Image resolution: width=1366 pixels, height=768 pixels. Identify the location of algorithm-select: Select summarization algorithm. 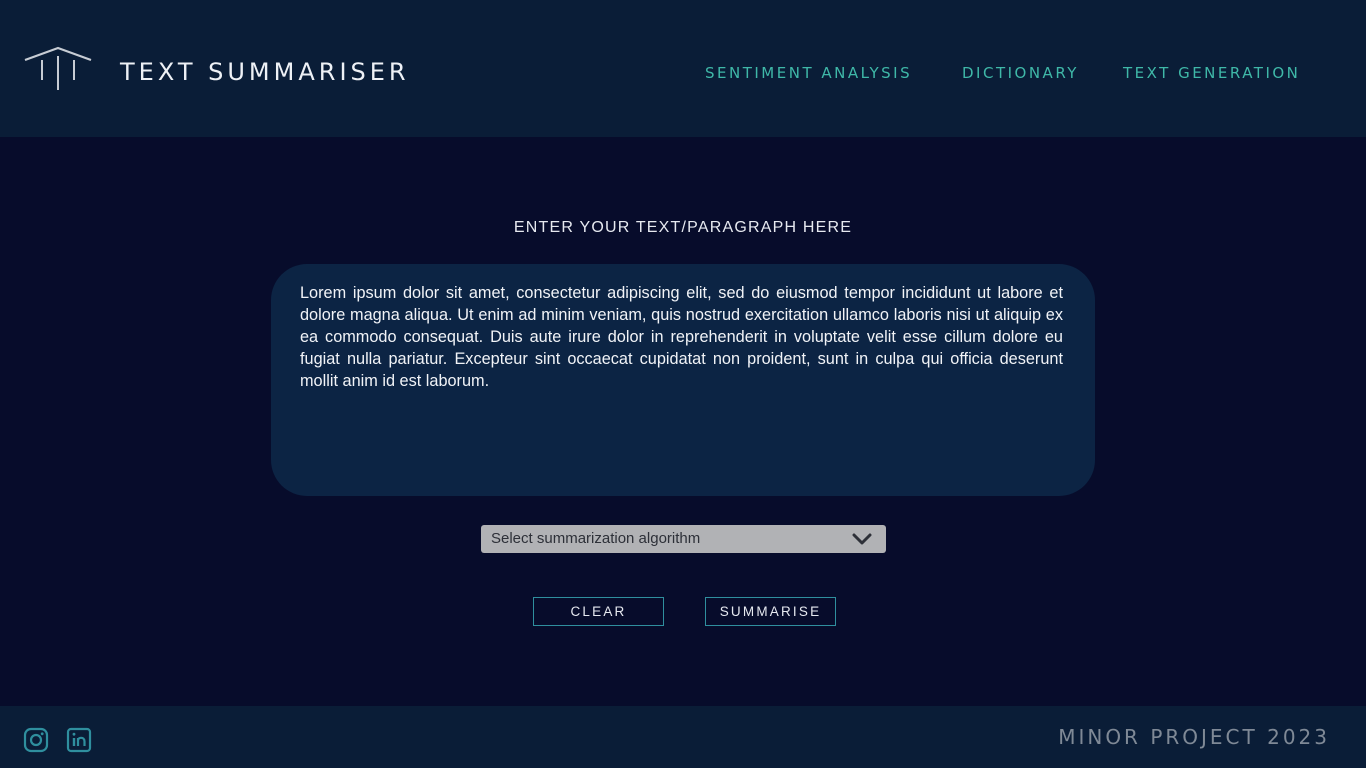
(683, 539).